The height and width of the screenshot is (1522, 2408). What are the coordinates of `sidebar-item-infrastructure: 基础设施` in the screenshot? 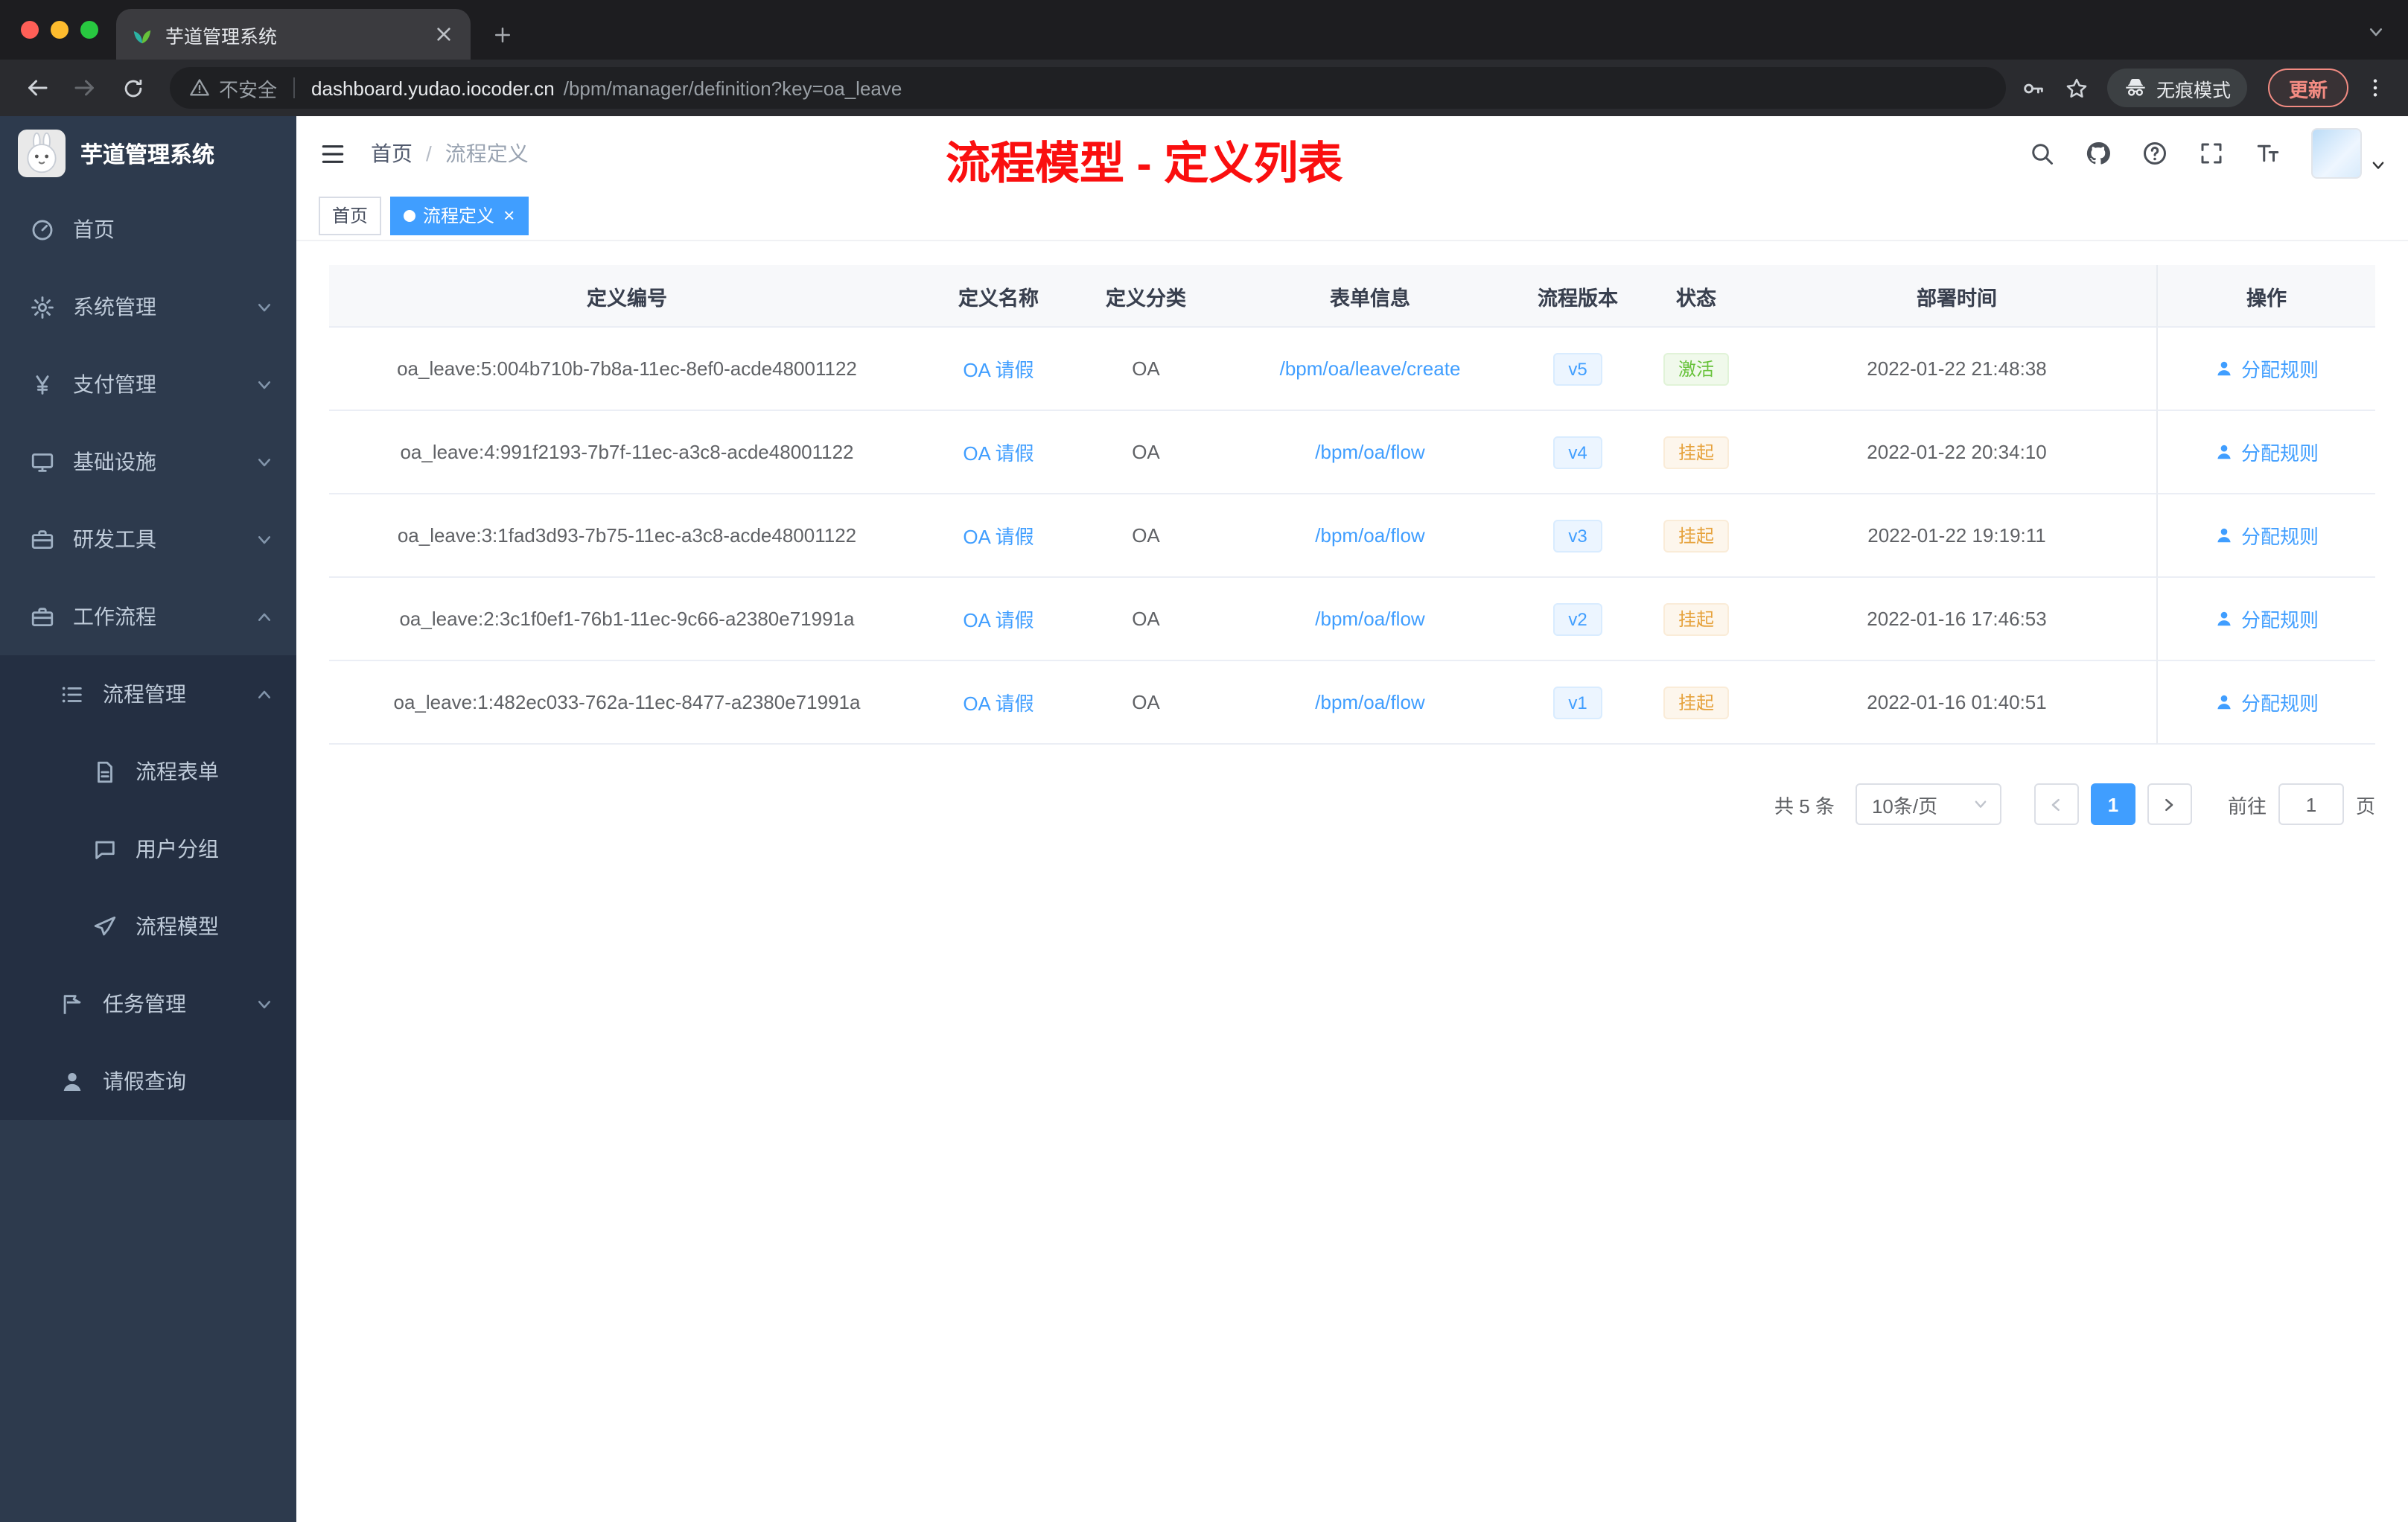 It's located at (148, 461).